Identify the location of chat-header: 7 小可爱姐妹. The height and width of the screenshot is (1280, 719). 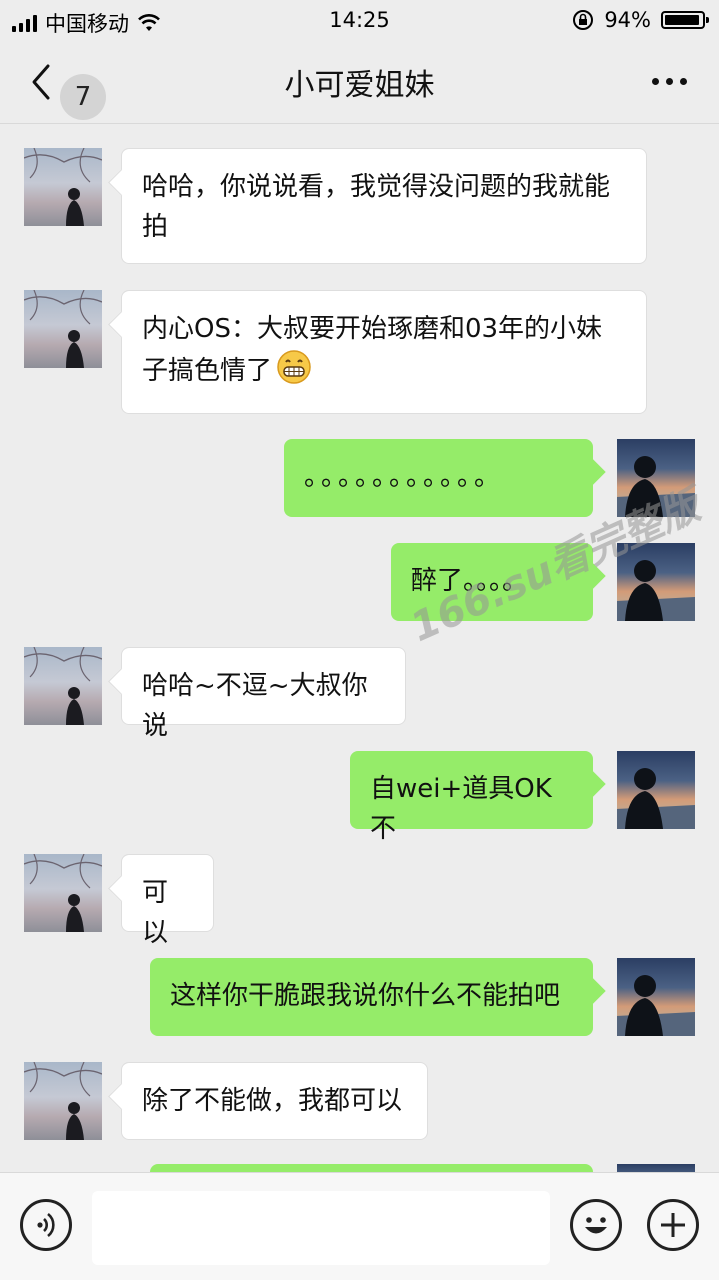
(359, 82).